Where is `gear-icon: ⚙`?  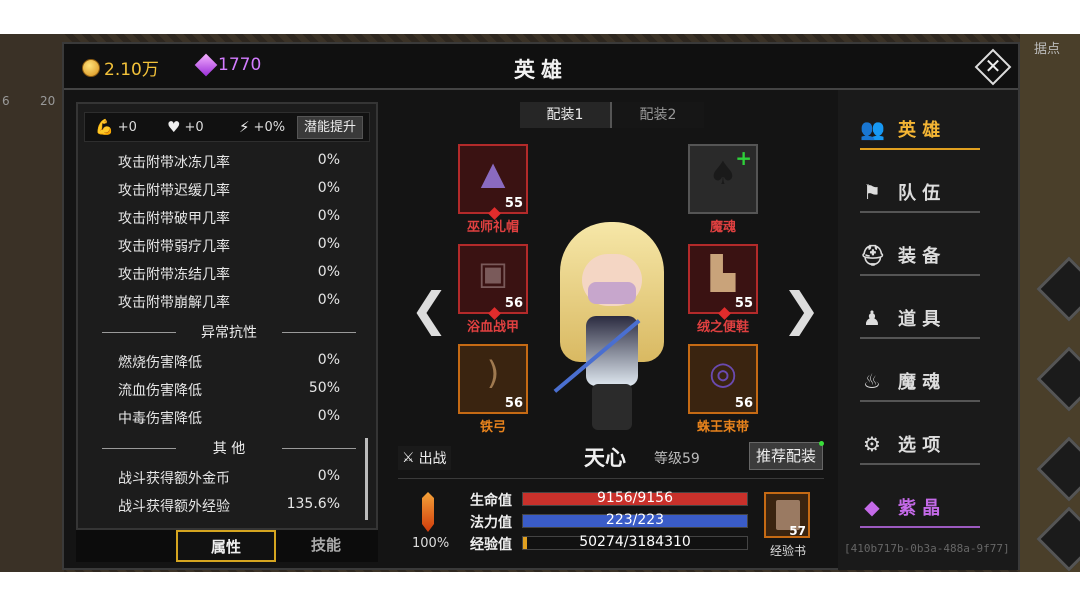 gear-icon: ⚙ is located at coordinates (872, 444).